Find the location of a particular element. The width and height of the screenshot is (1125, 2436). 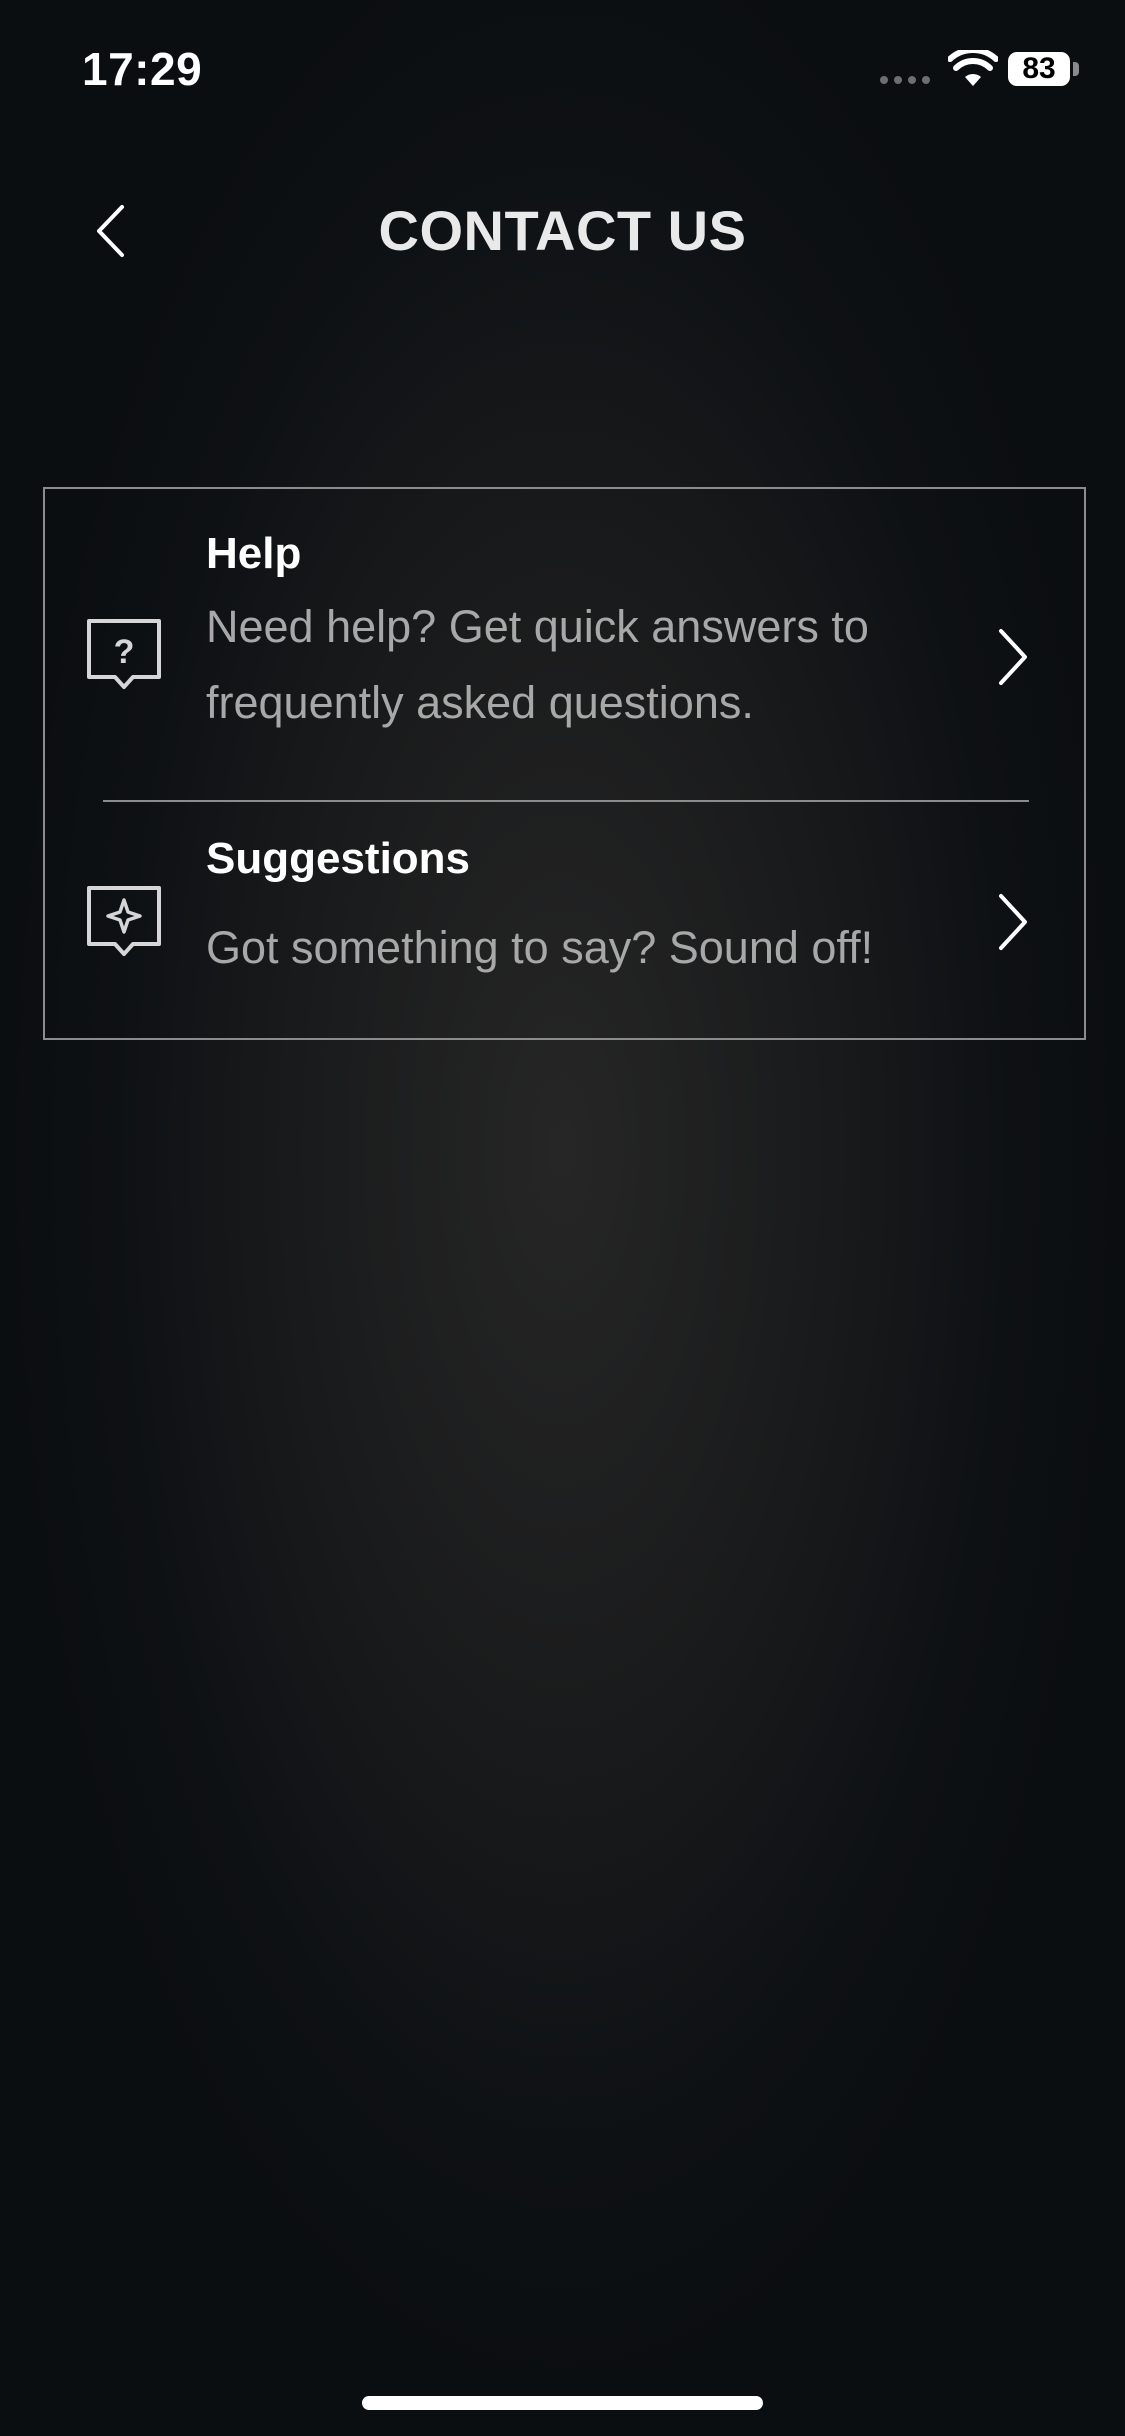

back-button is located at coordinates (110, 231).